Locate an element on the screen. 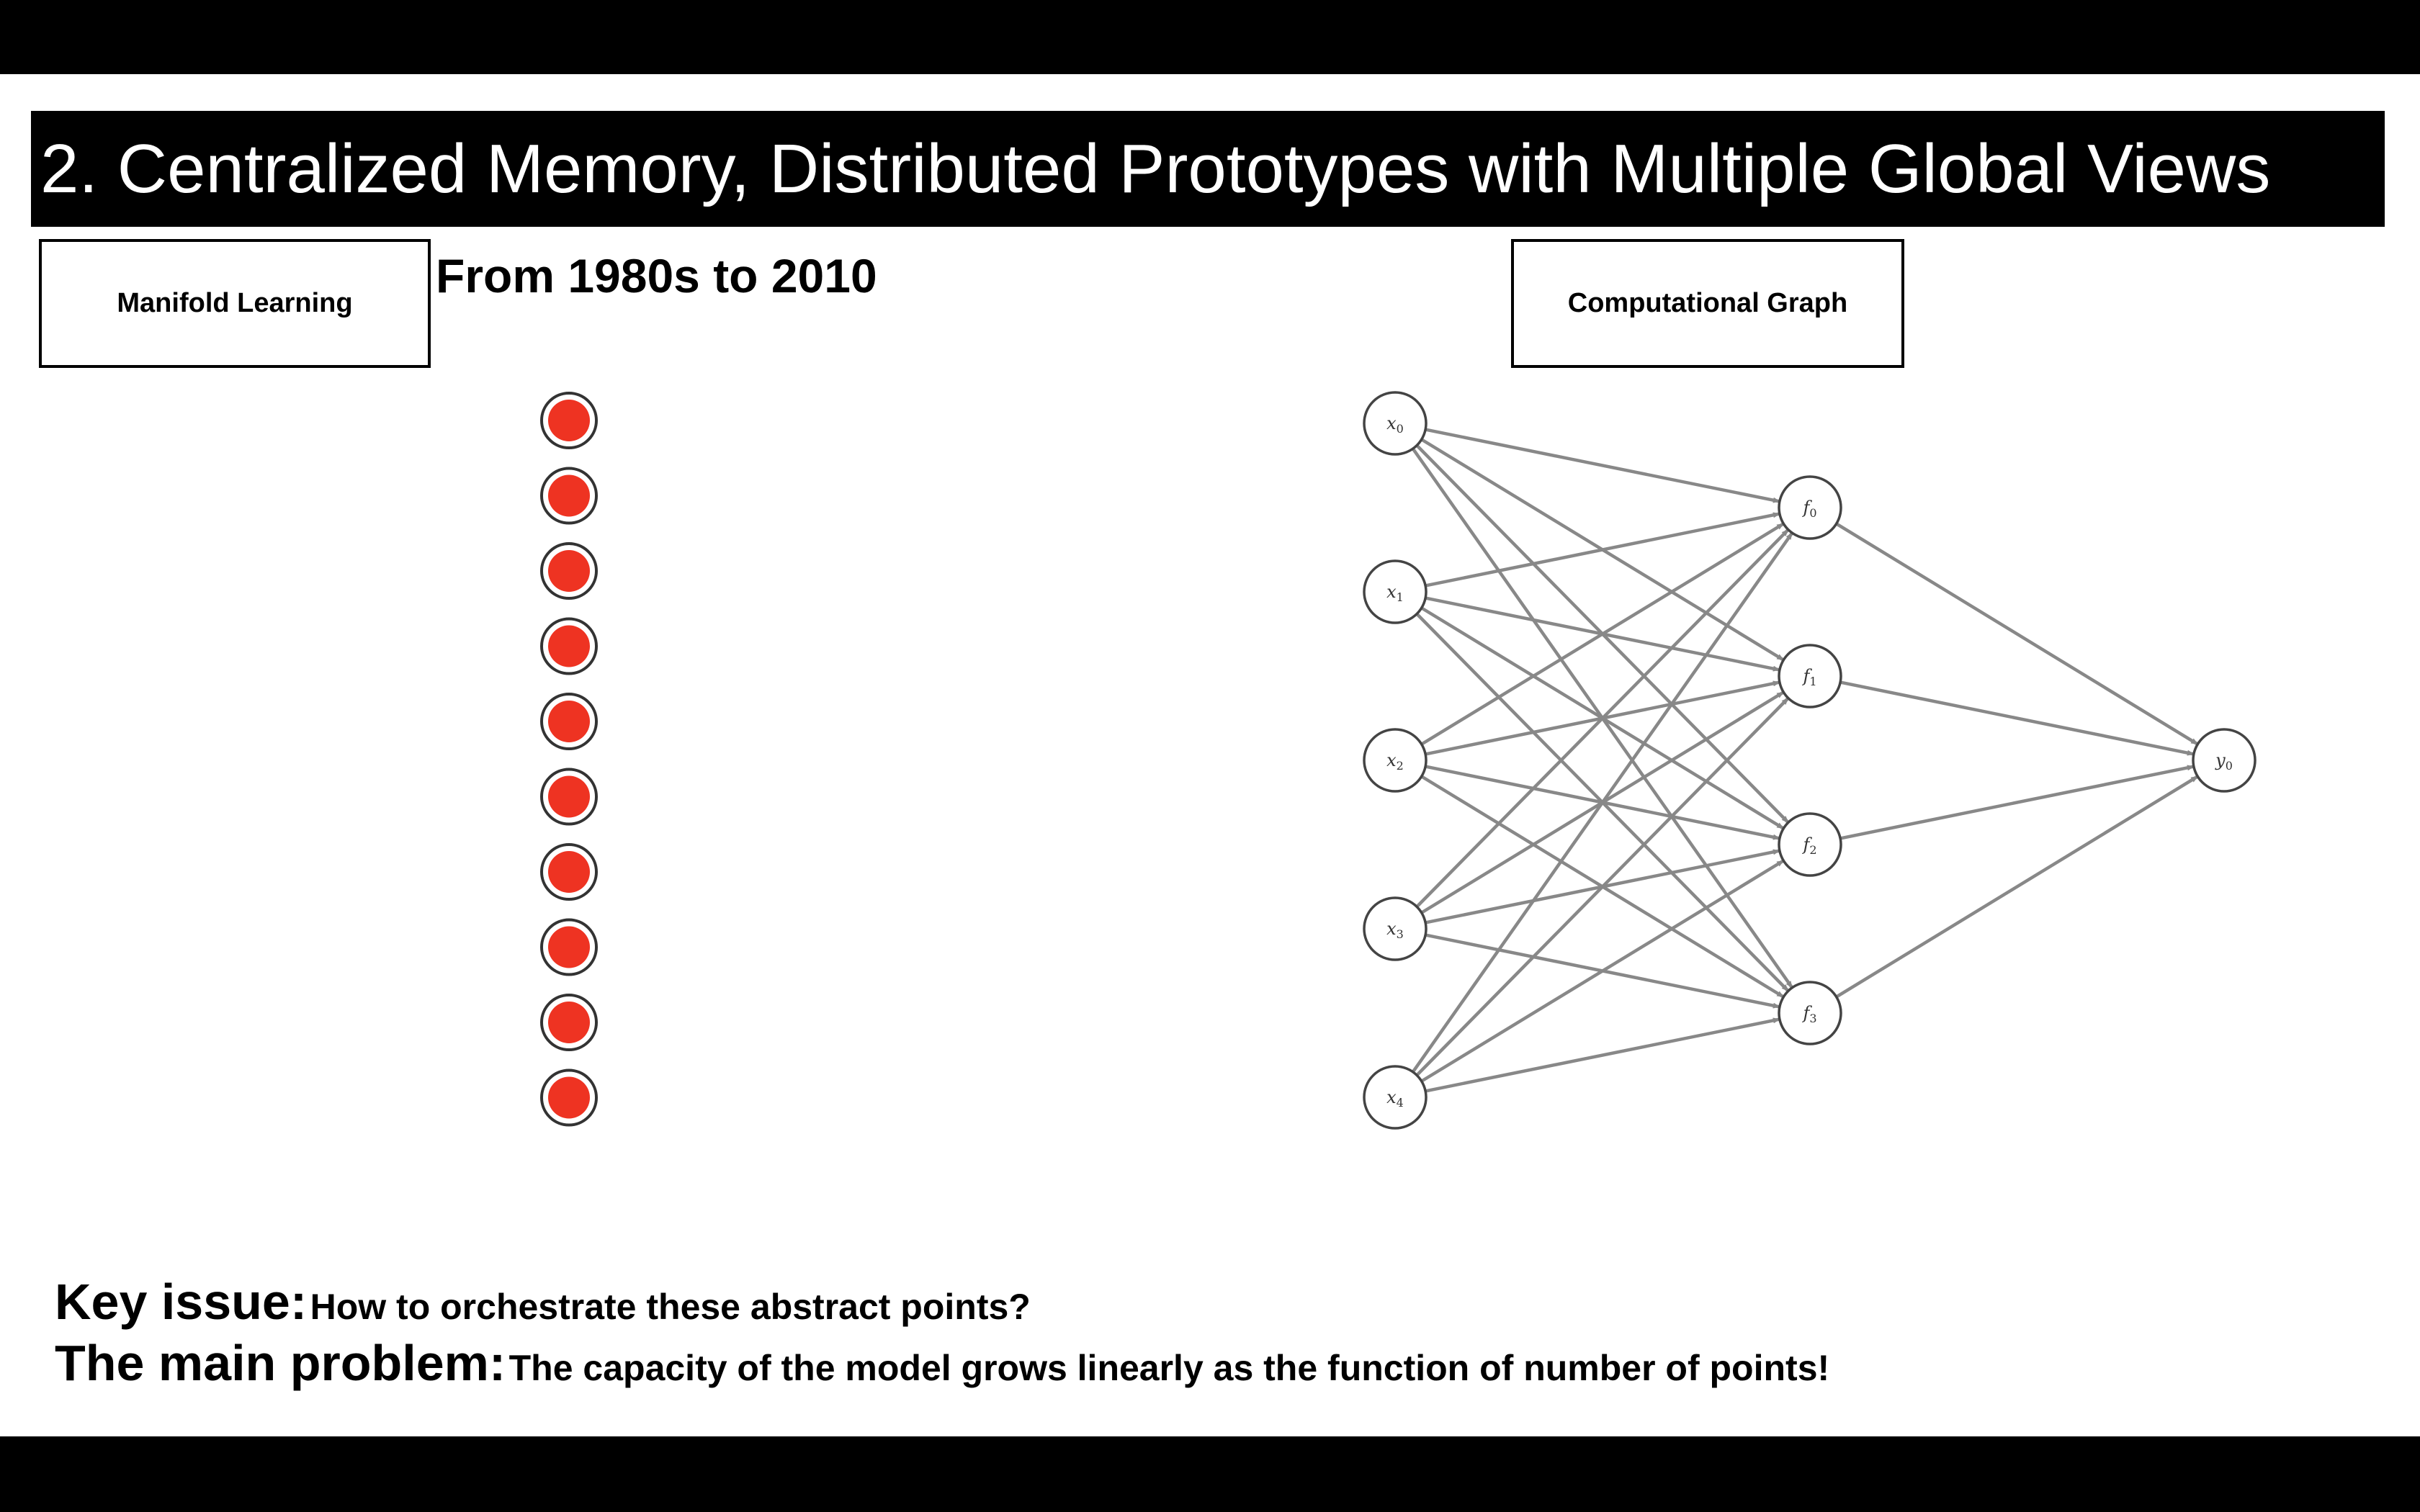 This screenshot has height=1512, width=2420. input-node-x1: x1 is located at coordinates (1395, 591).